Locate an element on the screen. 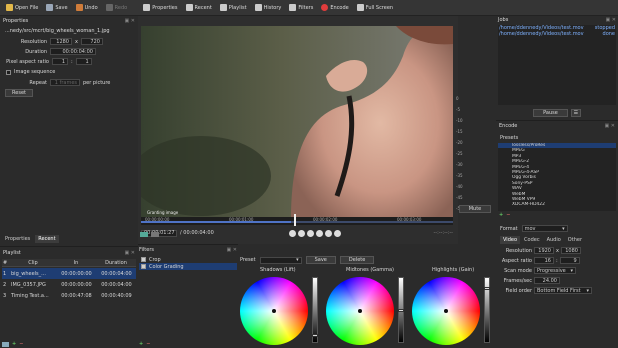 This screenshot has width=618, height=348. tab-codec: Codec is located at coordinates (532, 240).